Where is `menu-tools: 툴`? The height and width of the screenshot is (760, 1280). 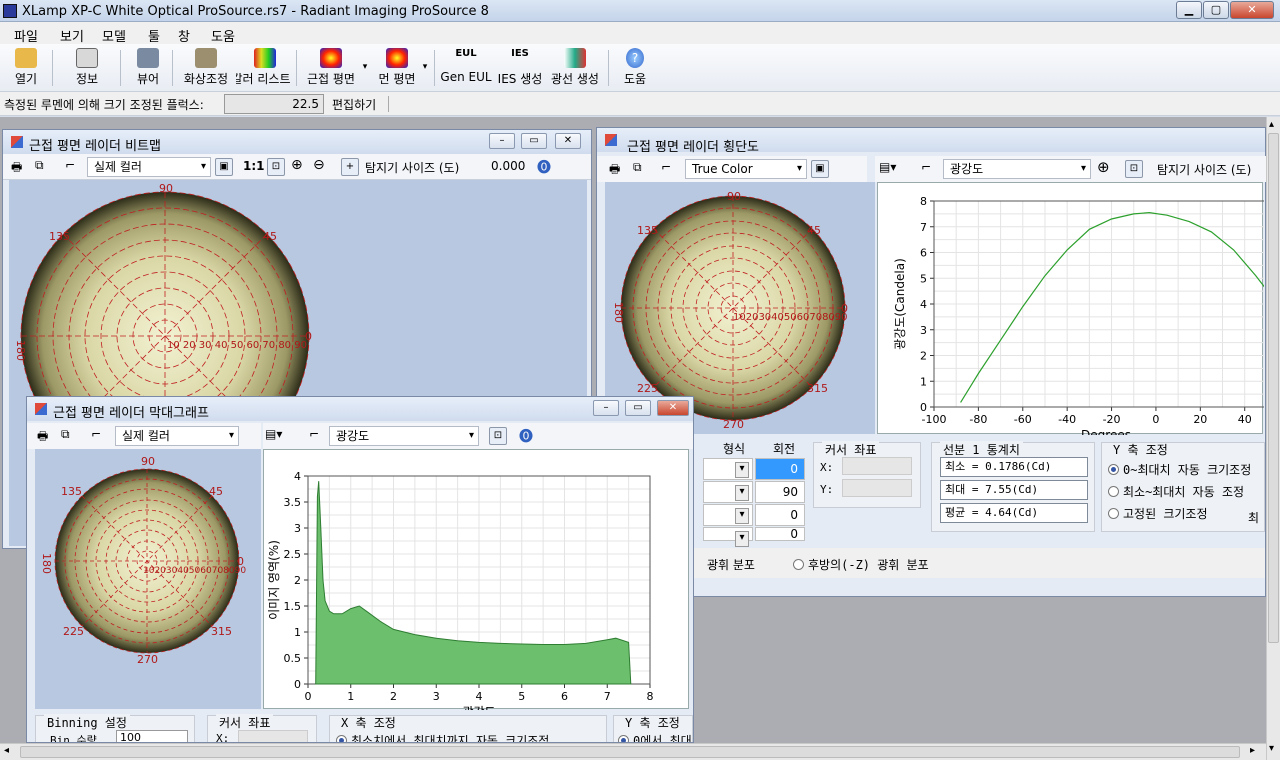
menu-tools: 툴 is located at coordinates (154, 35).